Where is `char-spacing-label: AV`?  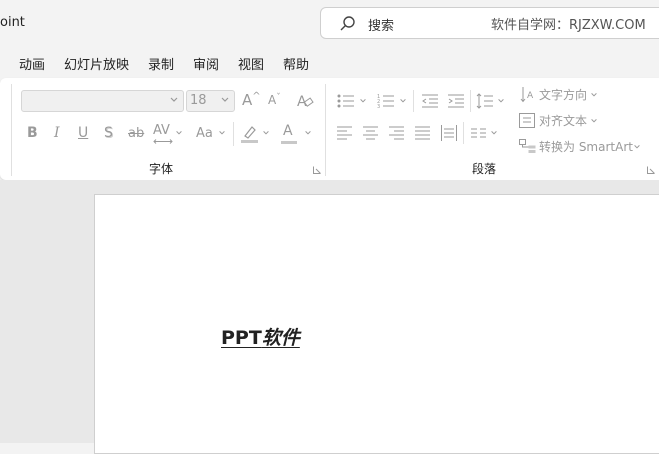
char-spacing-label: AV is located at coordinates (161, 130).